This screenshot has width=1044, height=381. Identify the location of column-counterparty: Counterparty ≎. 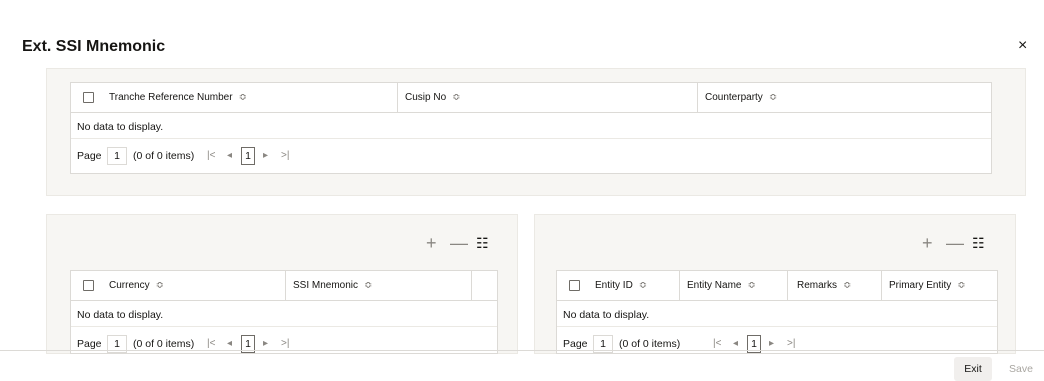
(741, 98).